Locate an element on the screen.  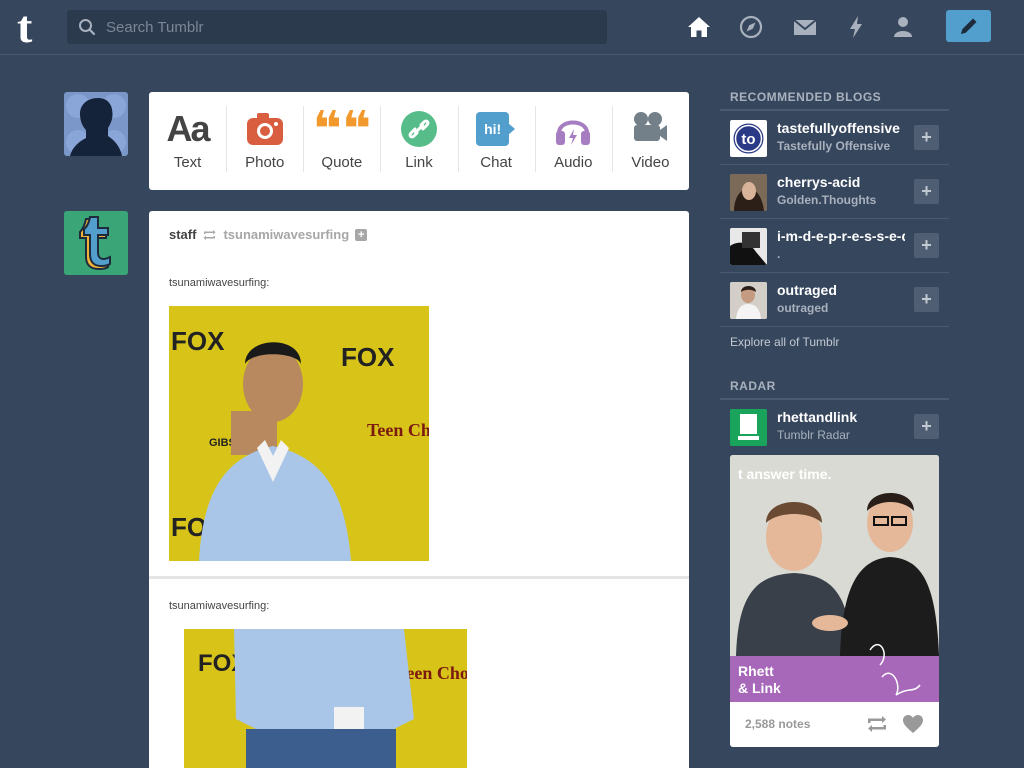
blog-name: tastefullyoffensive is located at coordinates (838, 128).